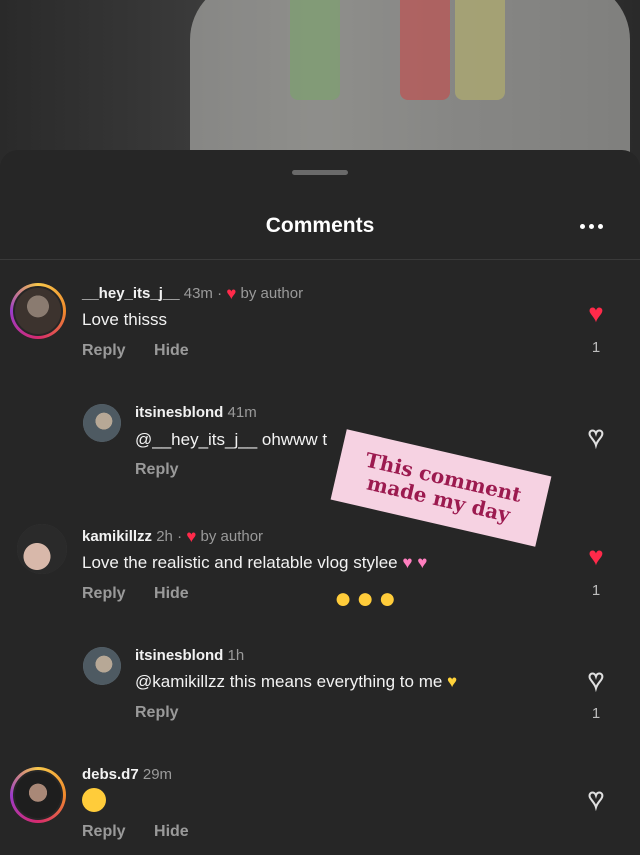 The width and height of the screenshot is (640, 855). Describe the element at coordinates (198, 293) in the screenshot. I see `comment-time: 43m` at that location.